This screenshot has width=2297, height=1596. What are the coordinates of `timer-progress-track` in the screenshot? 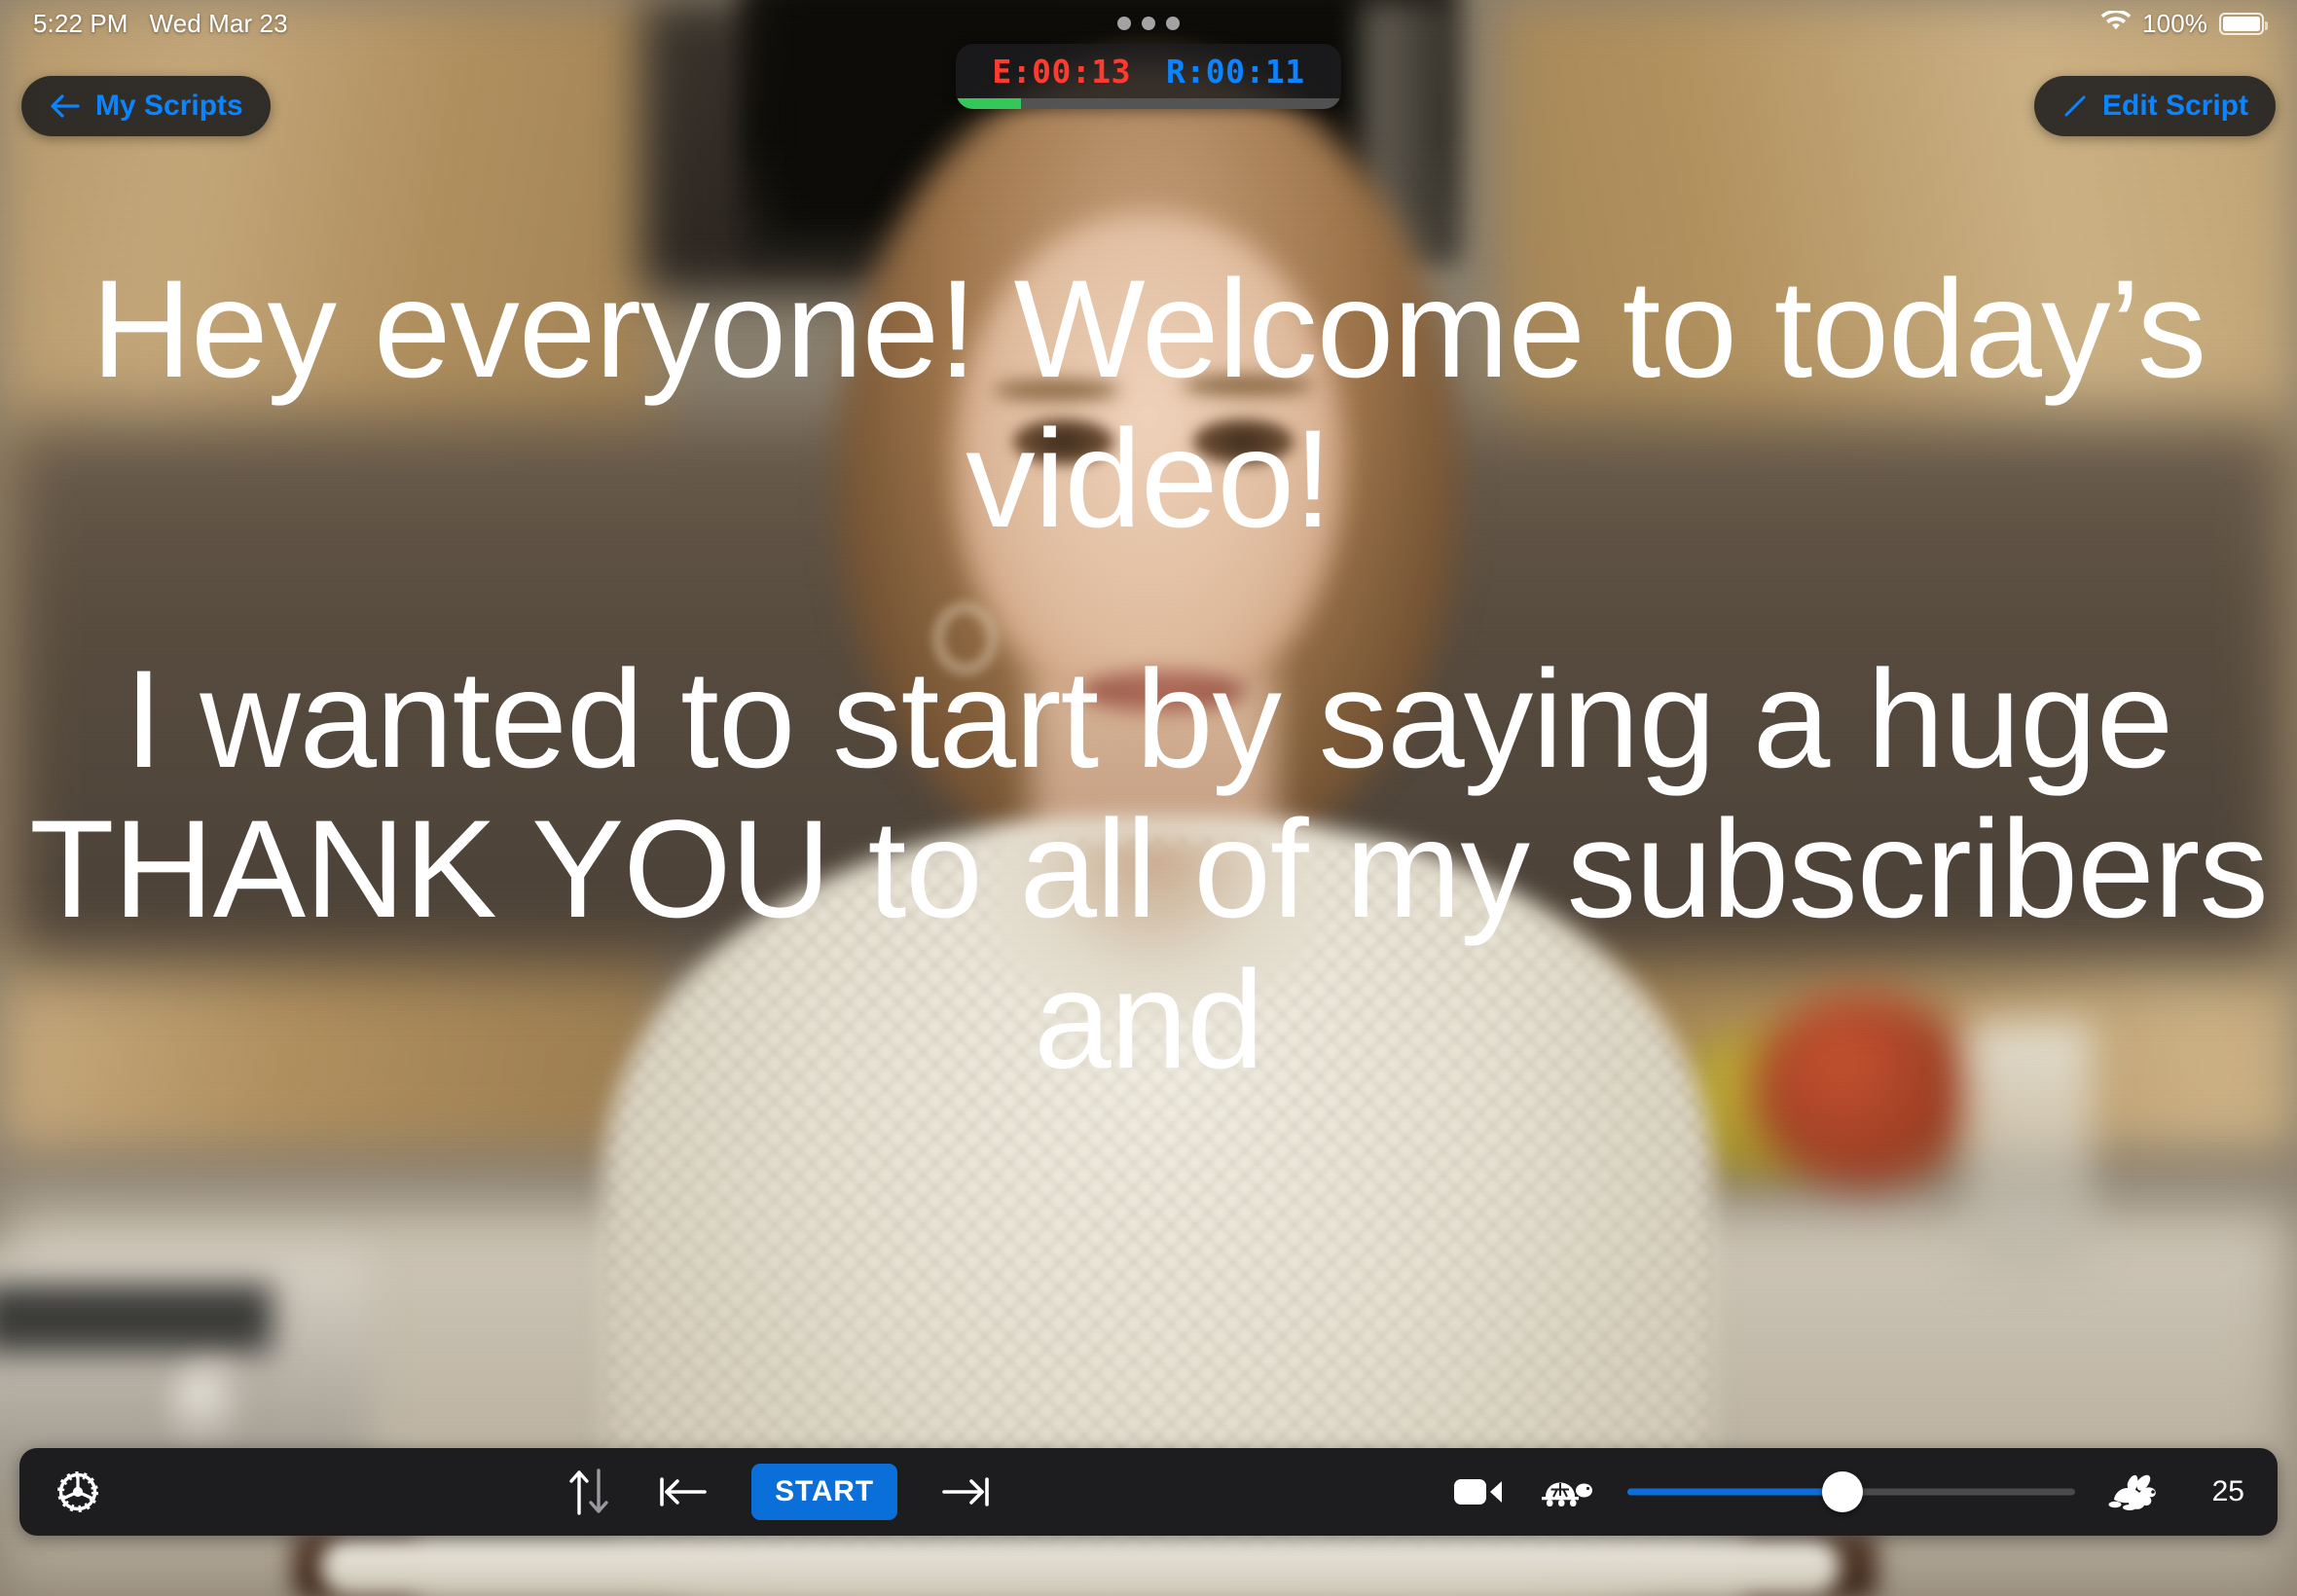 It's located at (1148, 103).